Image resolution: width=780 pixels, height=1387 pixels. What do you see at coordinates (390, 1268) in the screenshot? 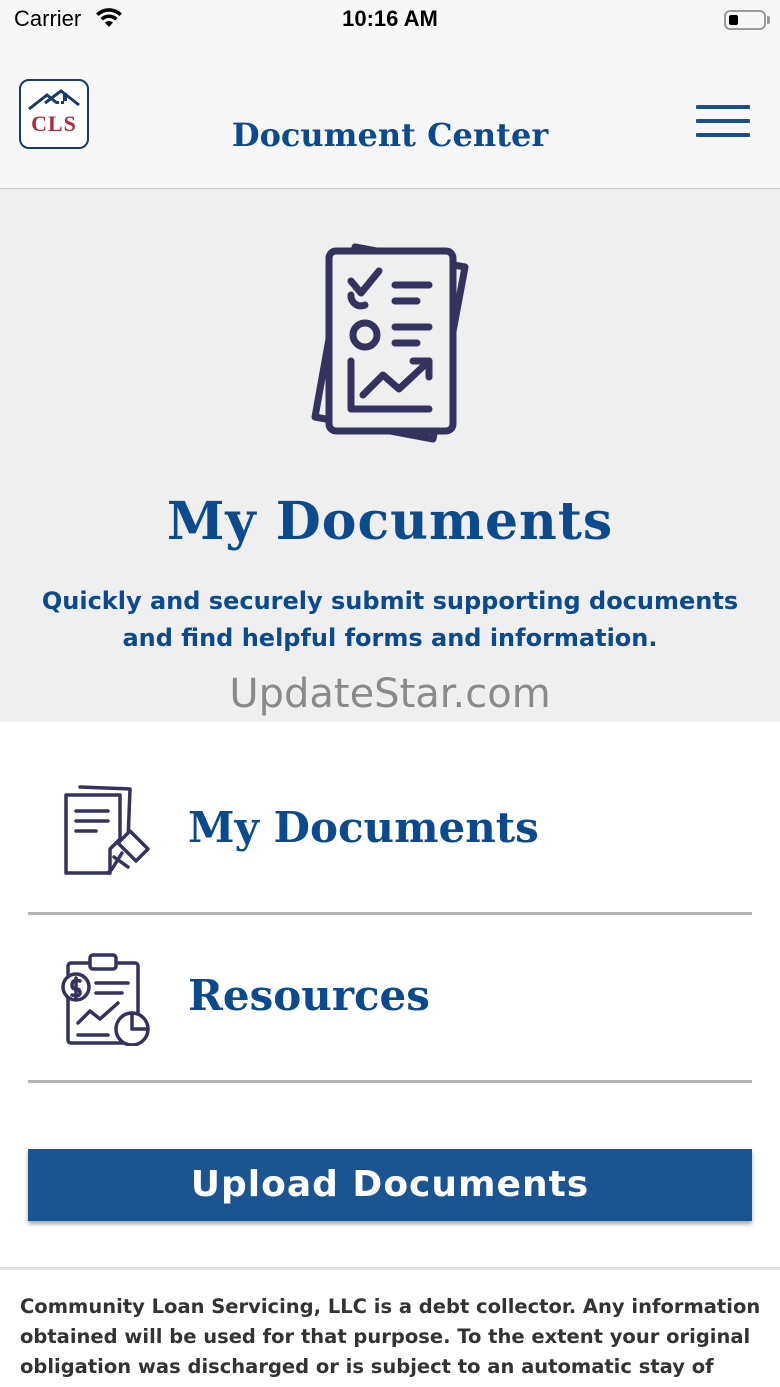
I see `footer-divider` at bounding box center [390, 1268].